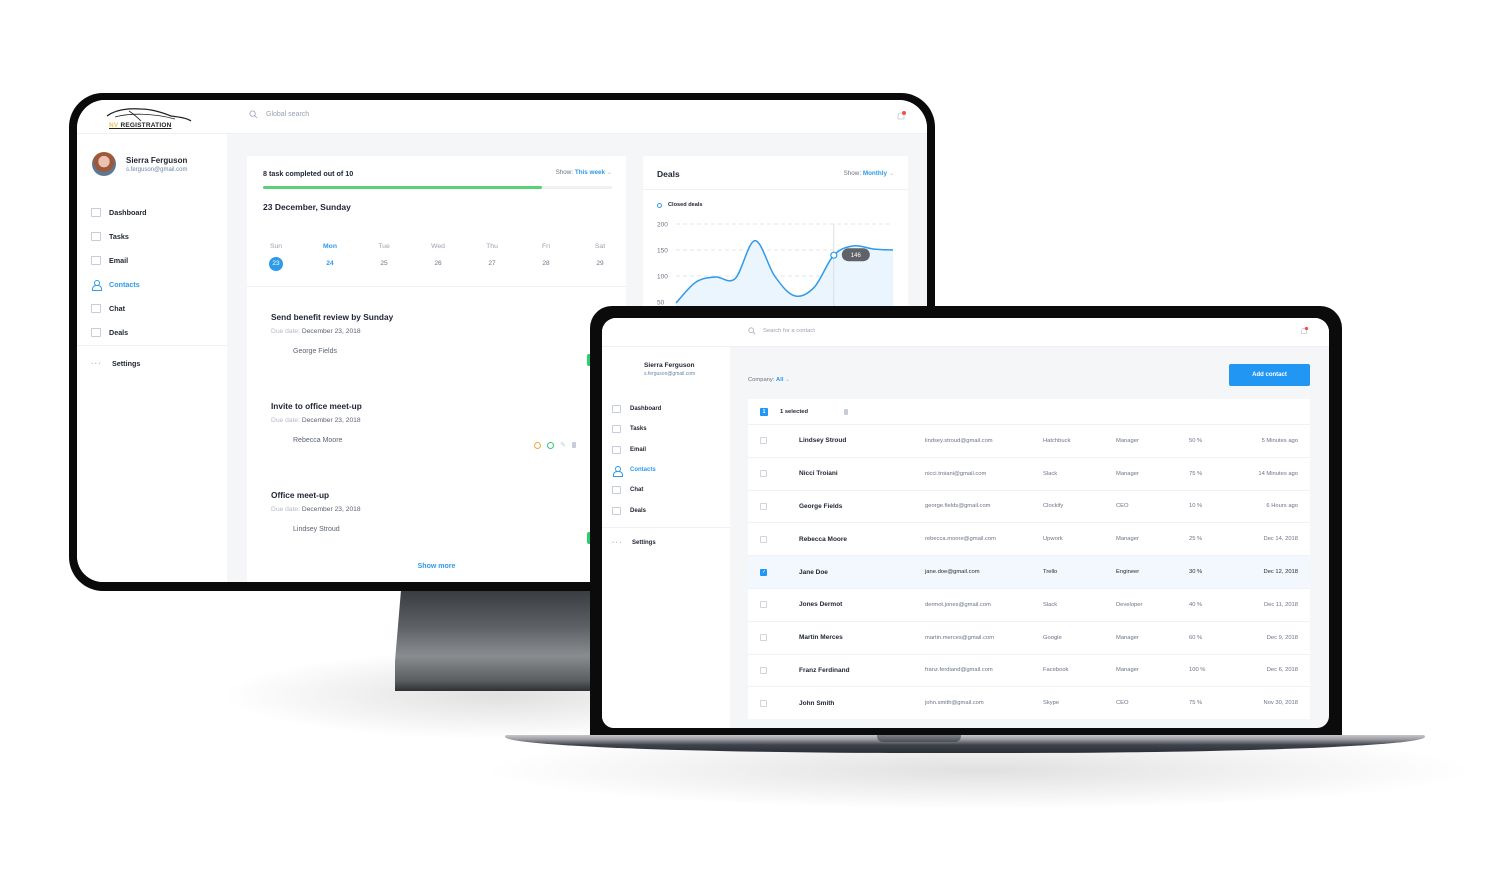 This screenshot has width=1500, height=870. Describe the element at coordinates (1279, 440) in the screenshot. I see `contact-last-activity: 5 Minutes ago` at that location.